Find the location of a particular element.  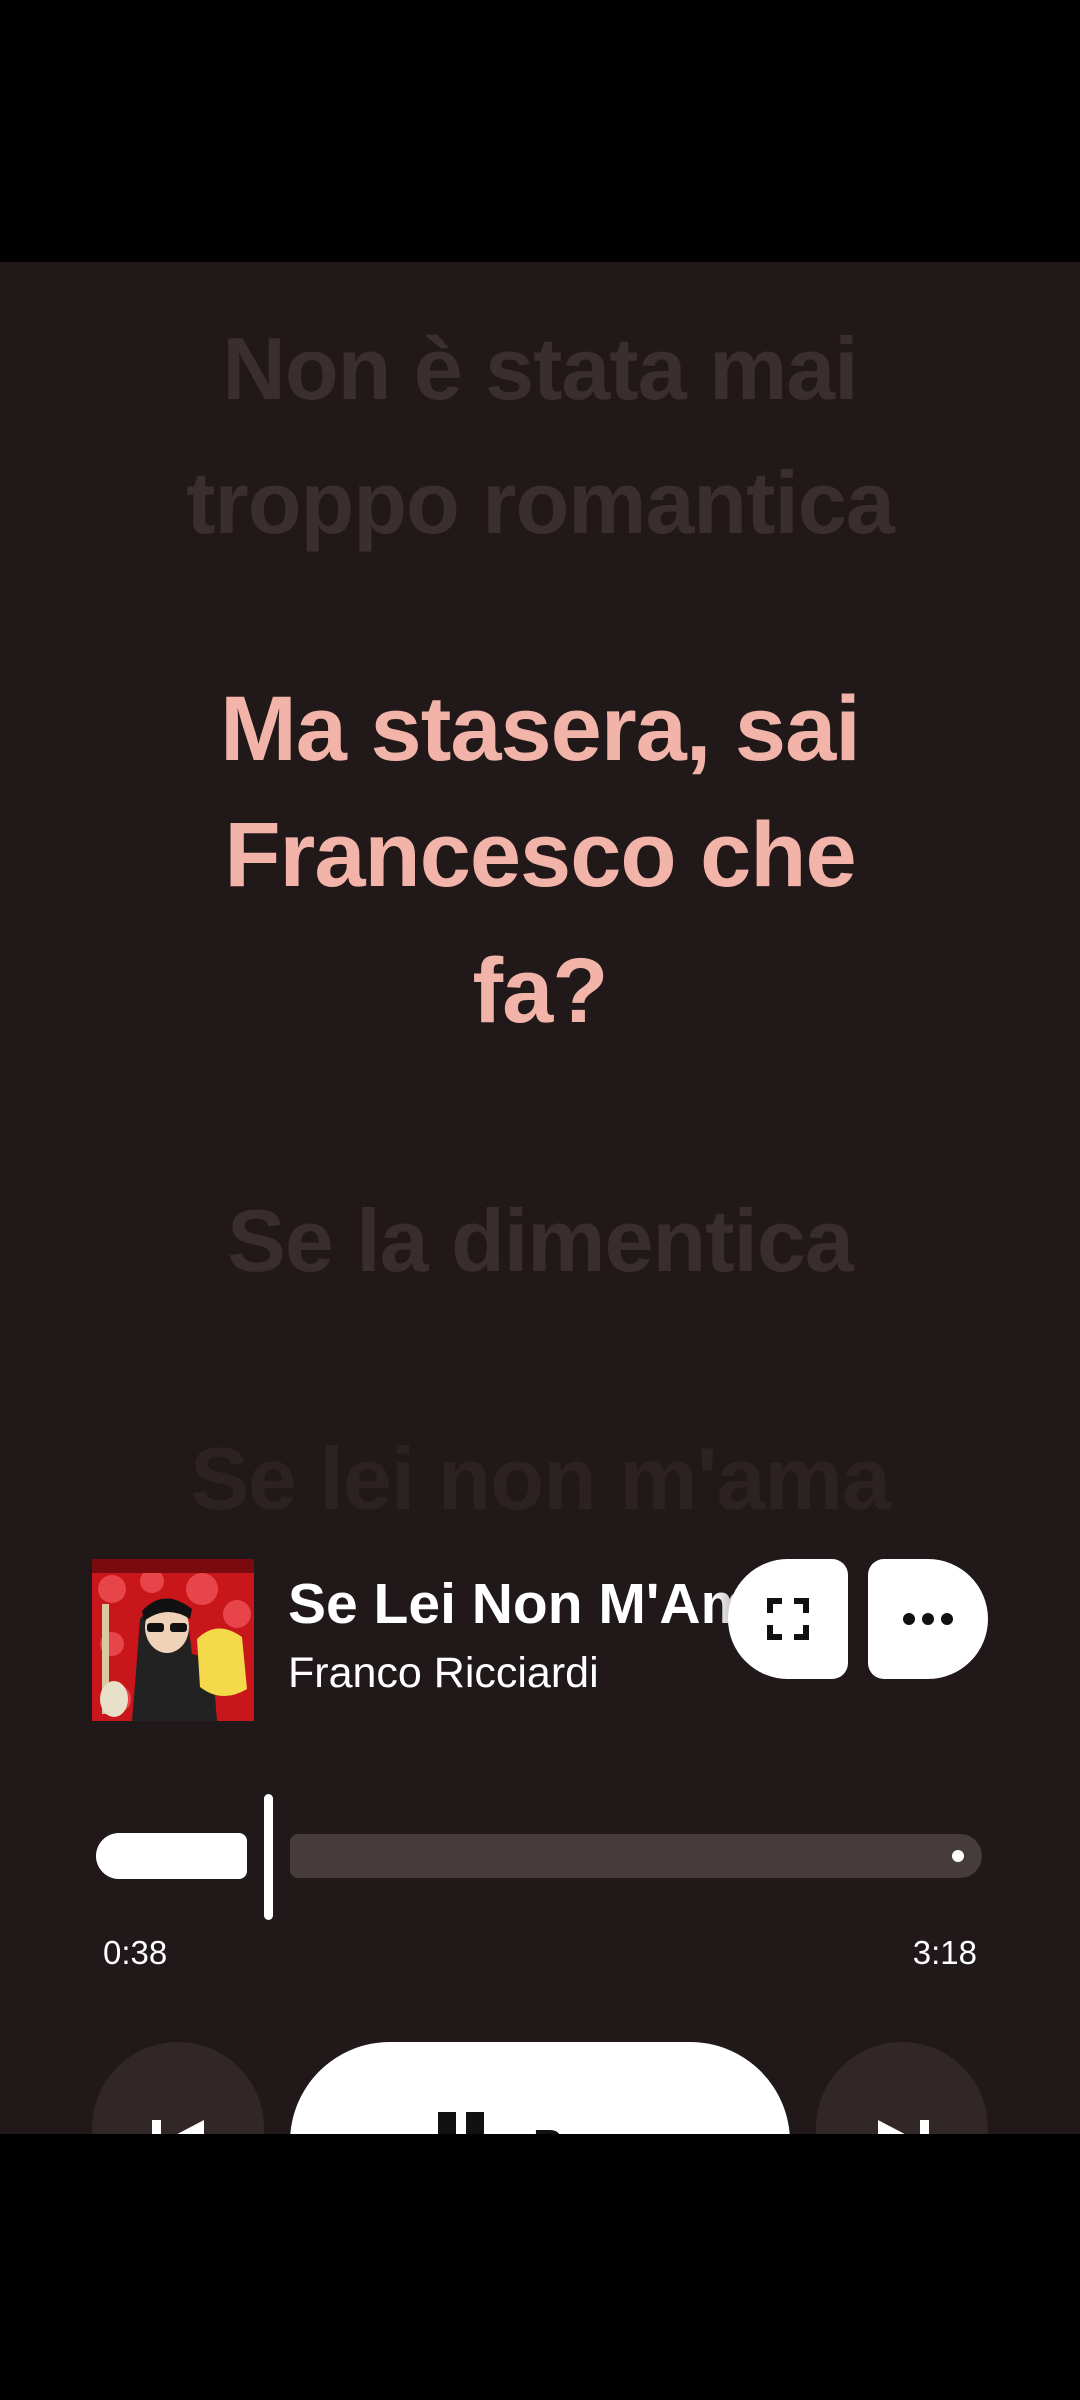

now-playing-bar: Se Lei Non M'Ama Franco Ricciardi is located at coordinates (542, 1641).